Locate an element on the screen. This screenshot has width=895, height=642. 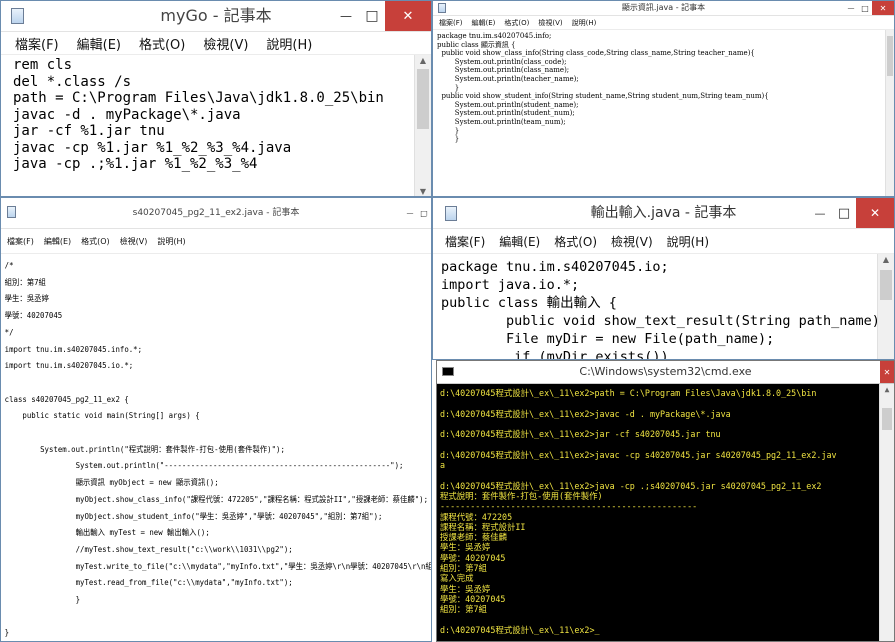
scroll-down-icon: ▼ is located at coordinates (423, 191).